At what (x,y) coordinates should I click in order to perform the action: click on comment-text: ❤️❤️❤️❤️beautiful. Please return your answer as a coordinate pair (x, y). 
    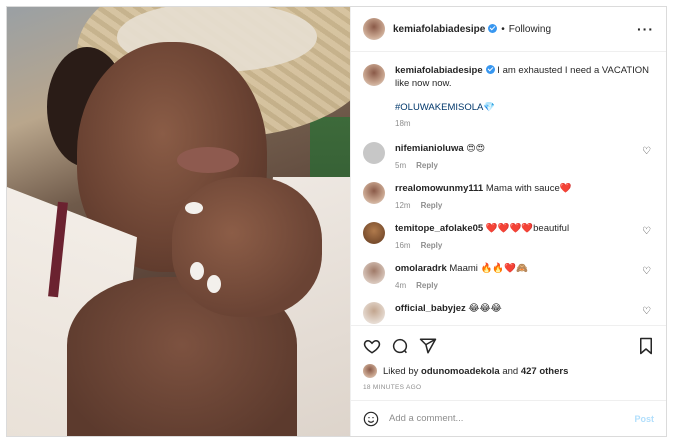
    Looking at the image, I should click on (527, 228).